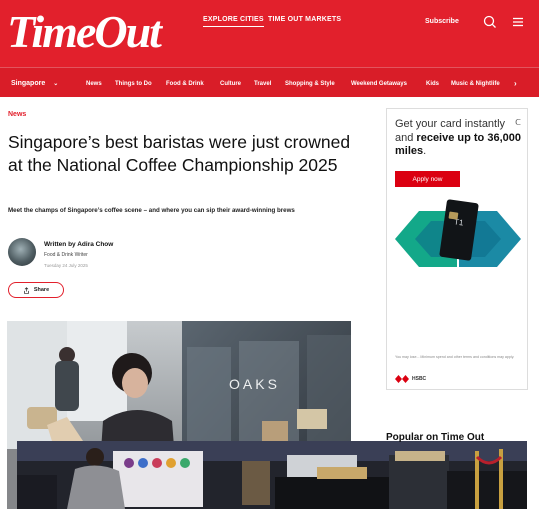 The image size is (539, 509). I want to click on time-out-markets-link: TIME OUT MARKETS, so click(304, 19).